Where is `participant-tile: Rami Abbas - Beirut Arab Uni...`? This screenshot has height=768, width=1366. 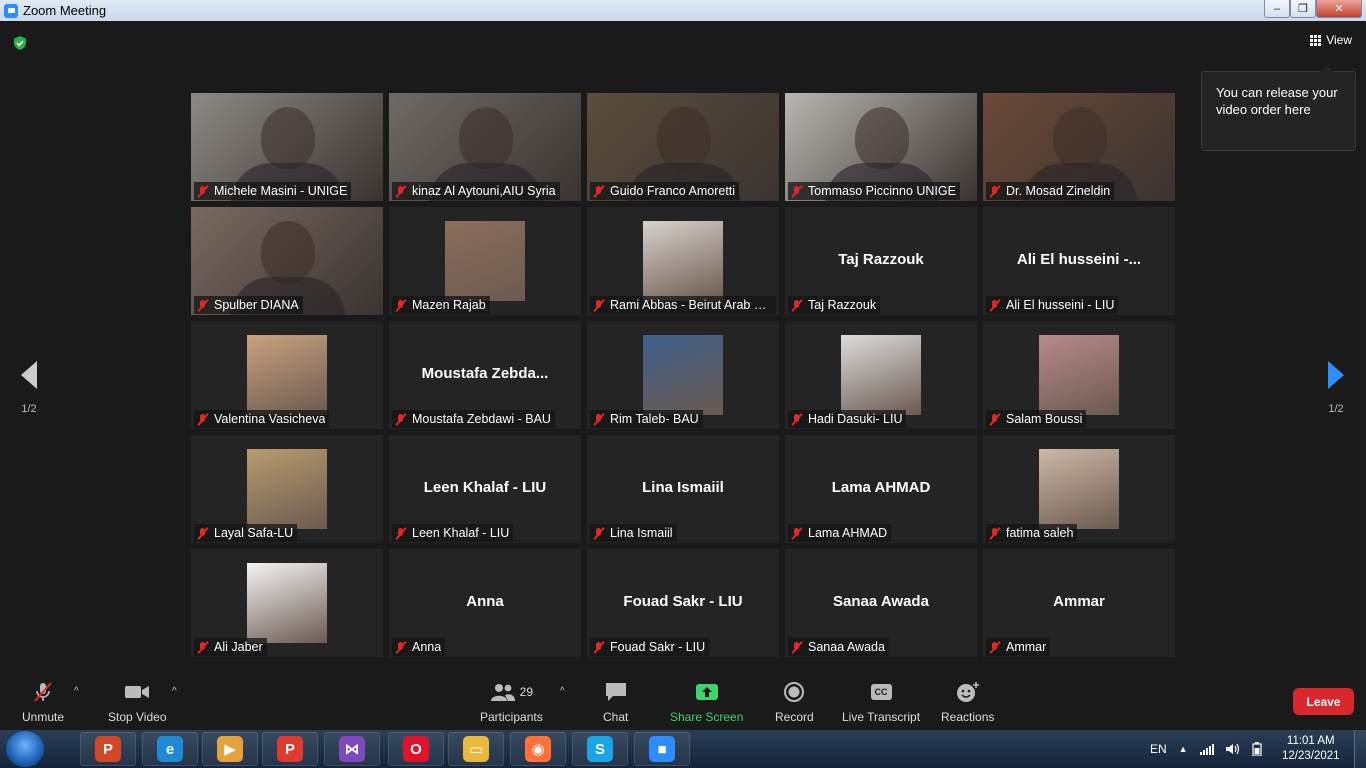
participant-tile: Rami Abbas - Beirut Arab Uni... is located at coordinates (683, 261).